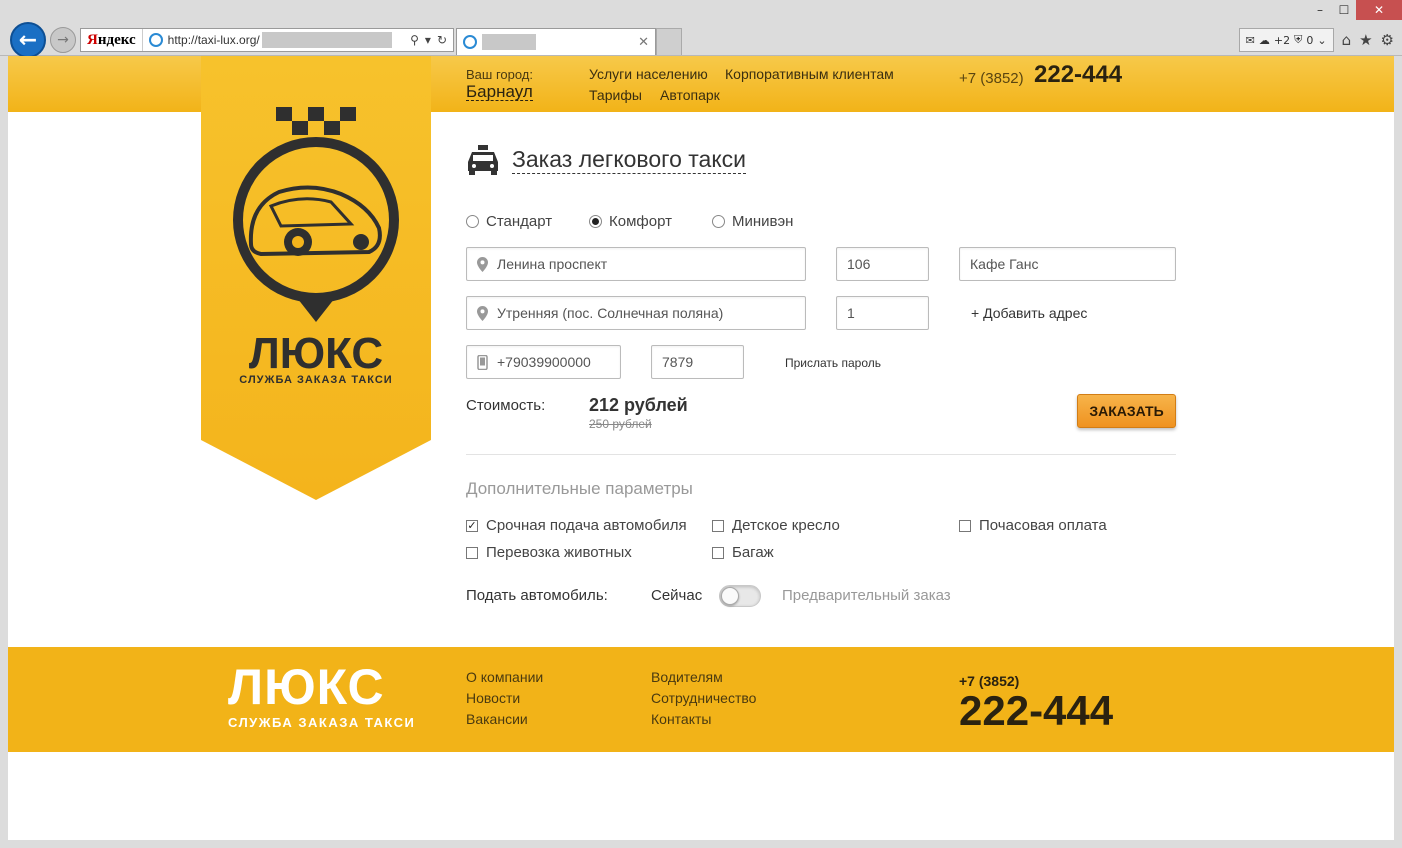 The height and width of the screenshot is (848, 1402). I want to click on maximize-icon: ☐, so click(1344, 10).